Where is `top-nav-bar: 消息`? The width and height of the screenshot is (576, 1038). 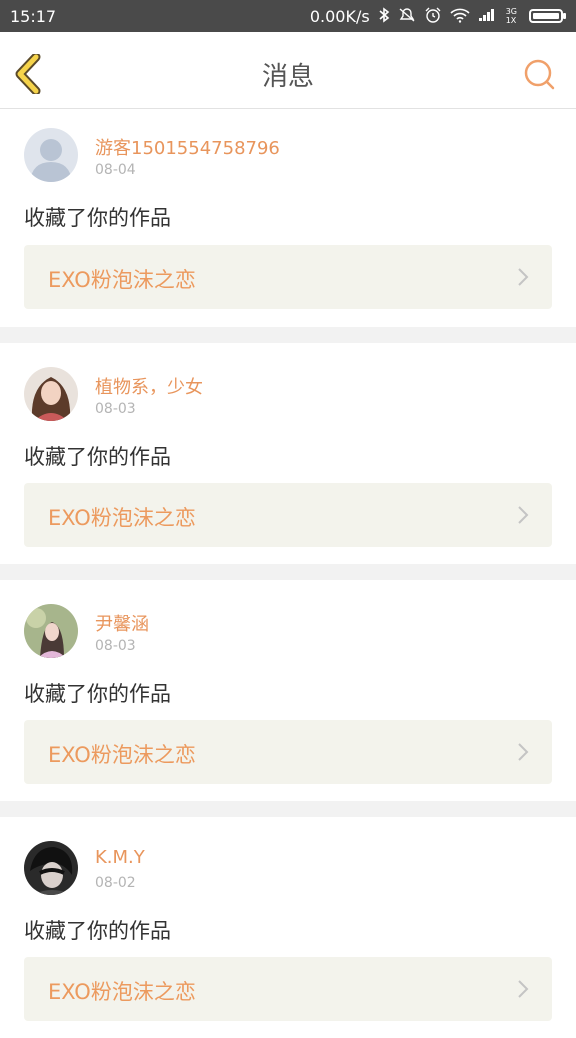 top-nav-bar: 消息 is located at coordinates (288, 70).